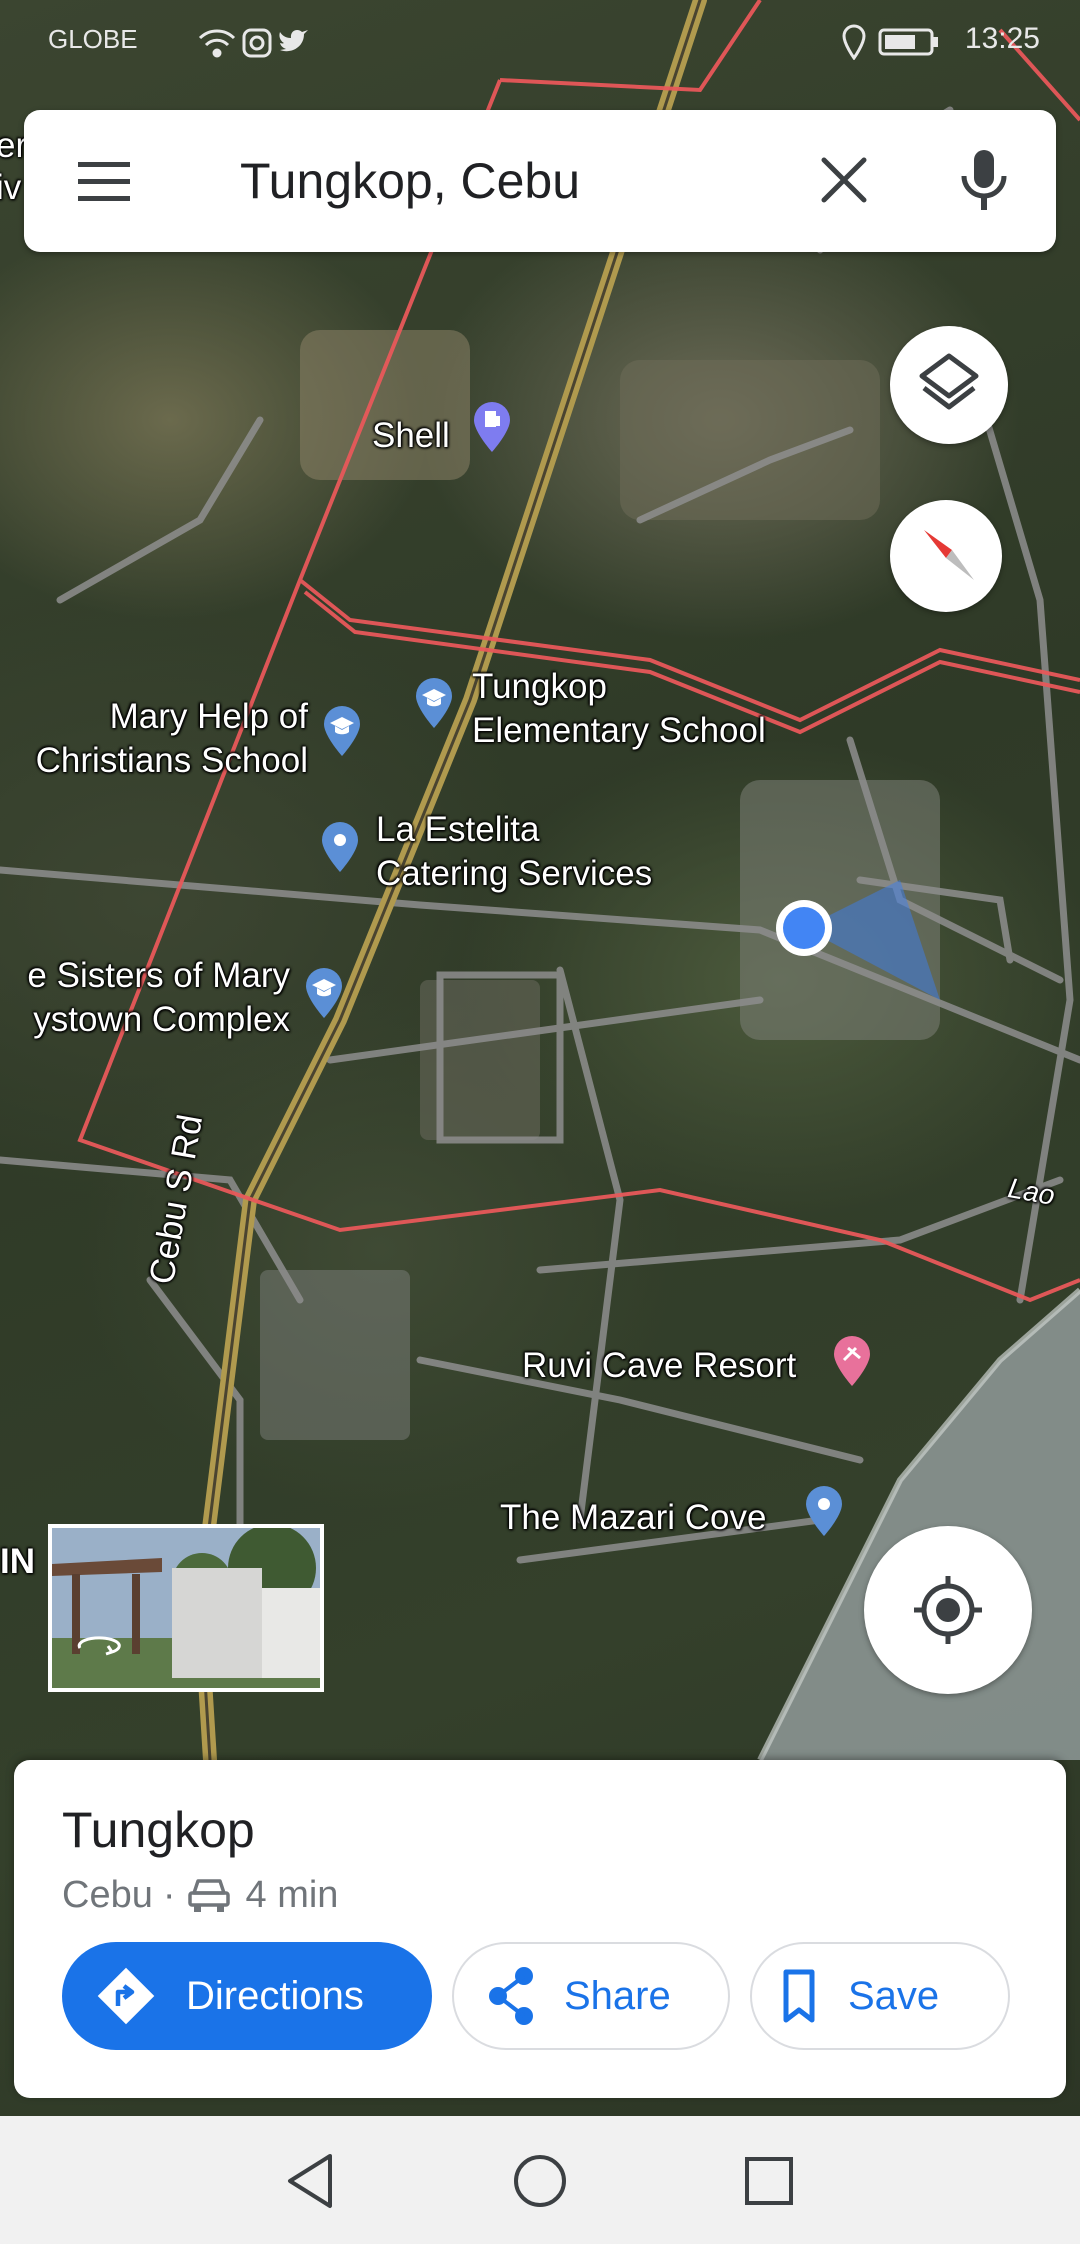  I want to click on share-label: Share, so click(617, 1995).